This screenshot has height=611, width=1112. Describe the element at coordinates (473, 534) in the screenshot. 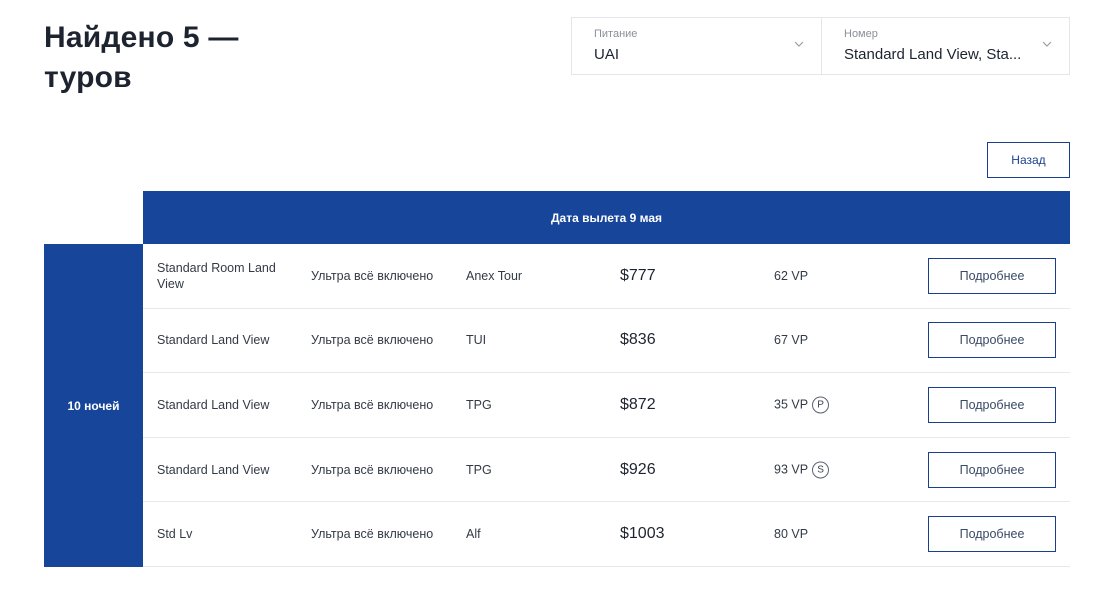

I see `tour-operator: Alf` at that location.